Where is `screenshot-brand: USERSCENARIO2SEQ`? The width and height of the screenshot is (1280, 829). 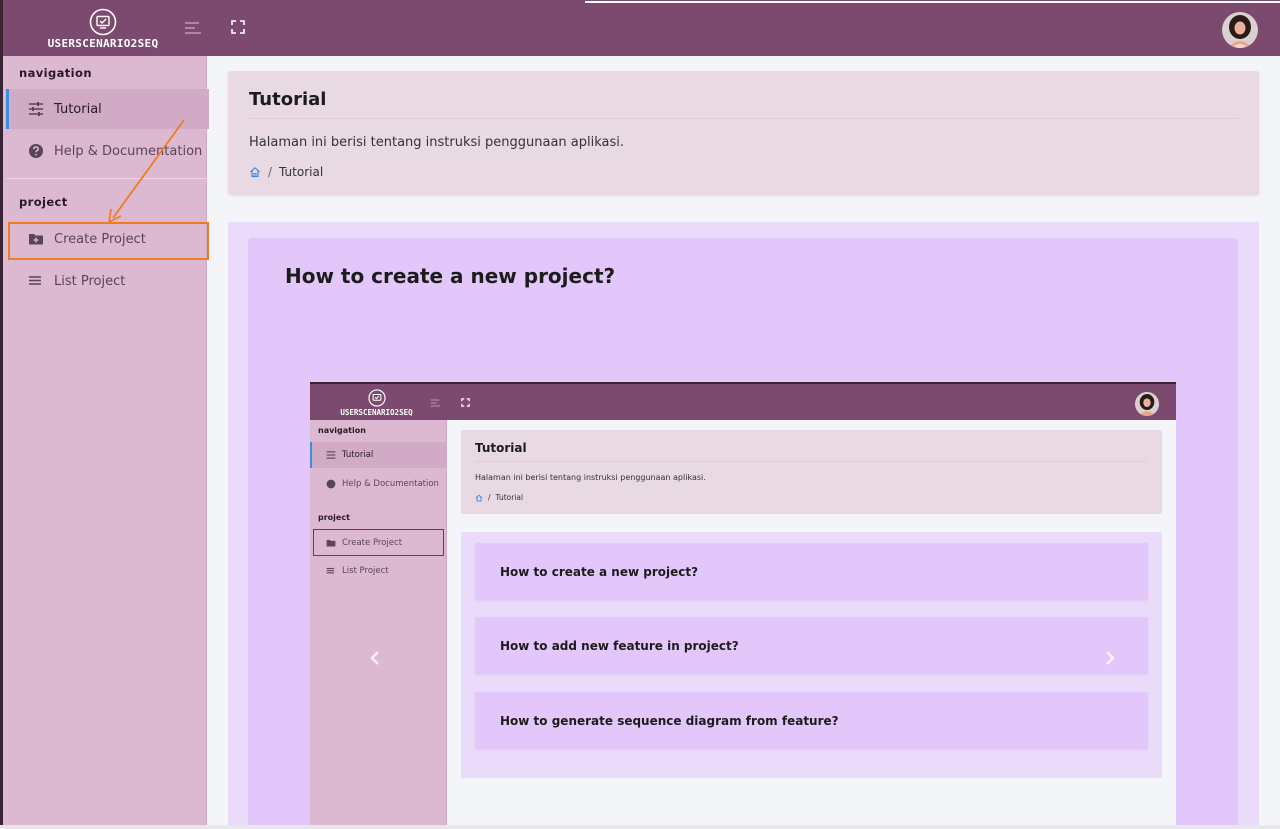 screenshot-brand: USERSCENARIO2SEQ is located at coordinates (376, 401).